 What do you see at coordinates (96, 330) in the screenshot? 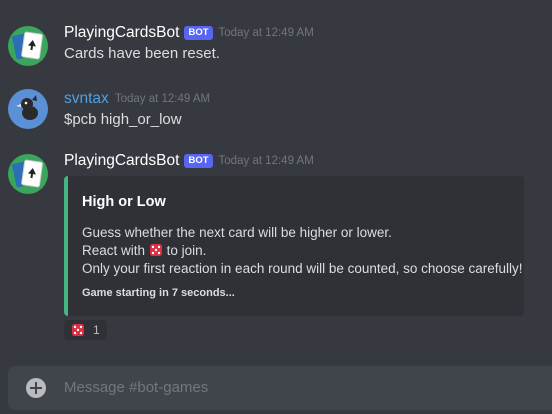
I see `reaction-count: 1` at bounding box center [96, 330].